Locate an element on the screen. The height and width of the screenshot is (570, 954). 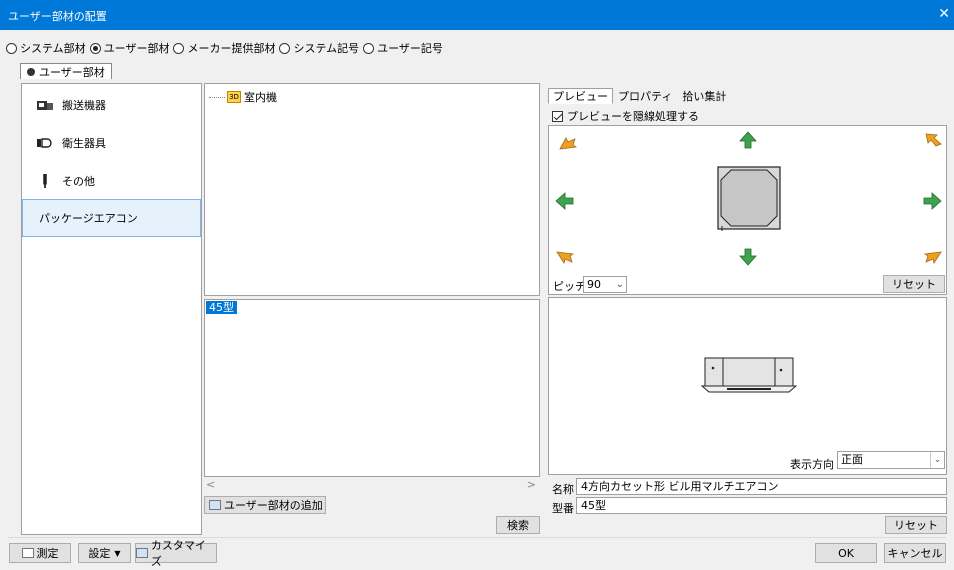
source-radio-group: システム部材 ユーザー部材 メーカー提供部材 システム記号 ユーザー記号 is located at coordinates (226, 48).